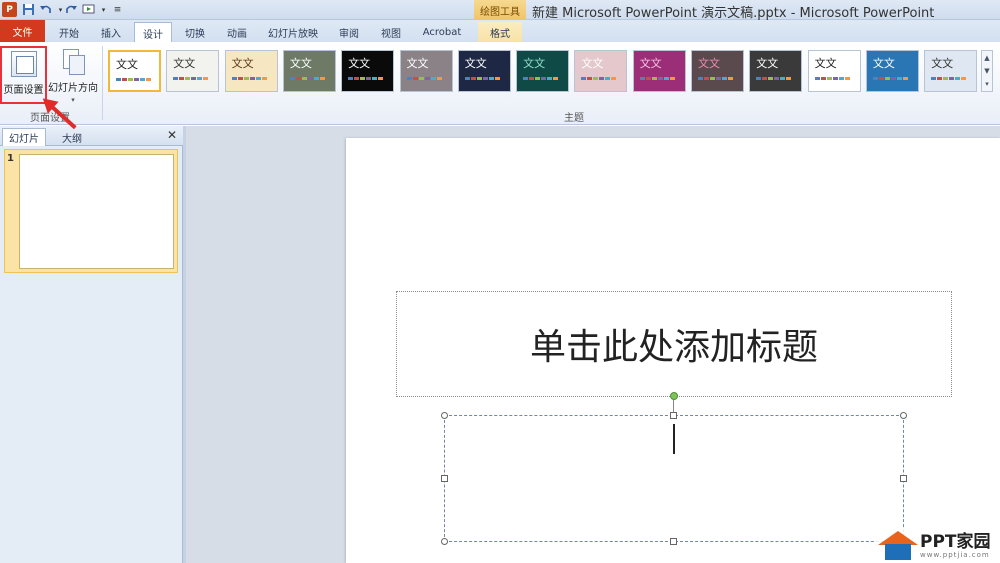 The width and height of the screenshot is (1000, 563). Describe the element at coordinates (117, 9) in the screenshot. I see `customize-toolbar-icon: ≡` at that location.